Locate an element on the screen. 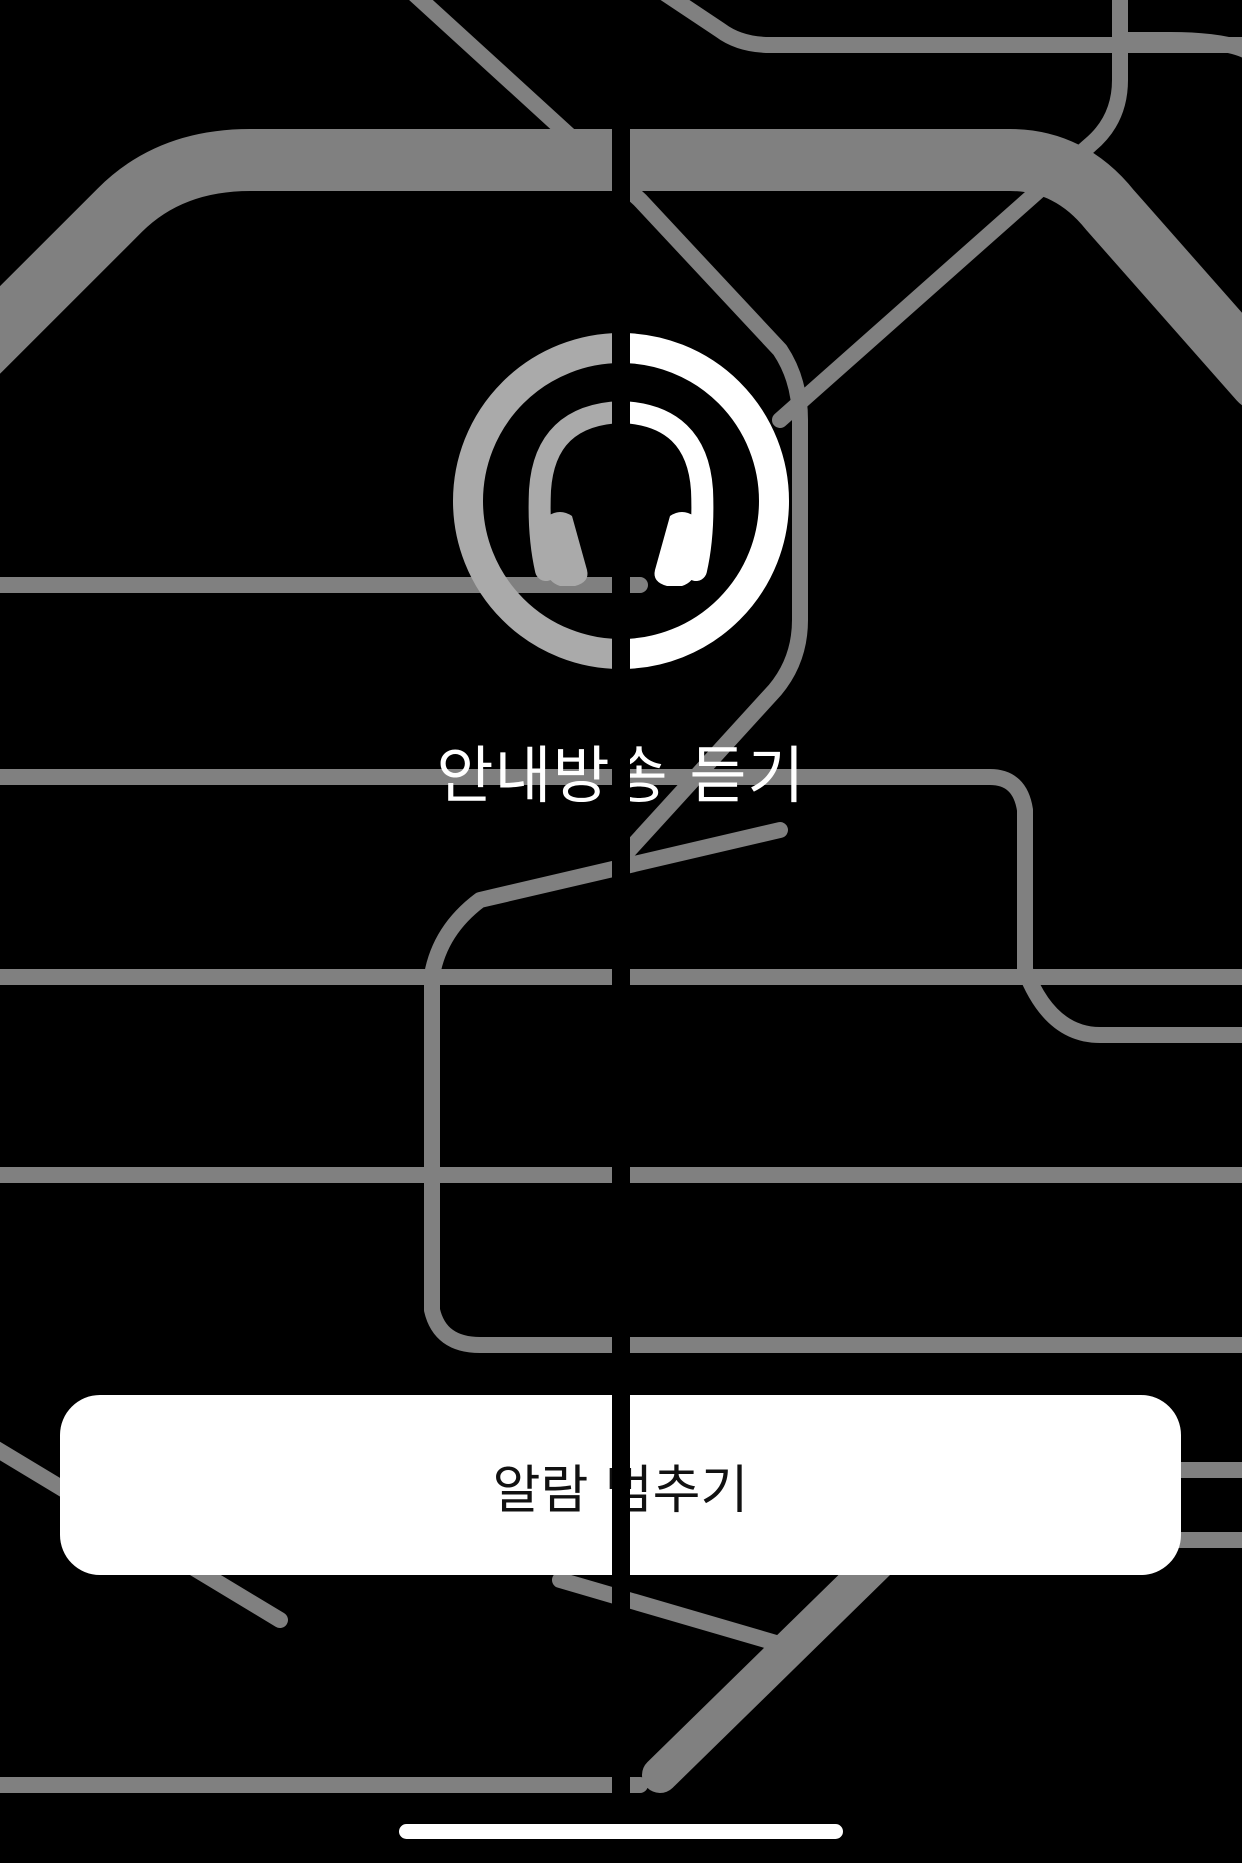  home-indicator is located at coordinates (621, 1831).